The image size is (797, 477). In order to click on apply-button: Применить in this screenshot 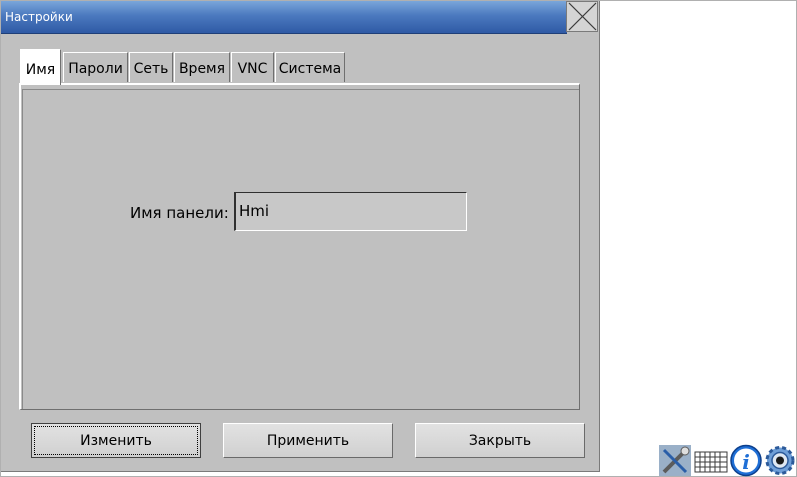, I will do `click(308, 440)`.